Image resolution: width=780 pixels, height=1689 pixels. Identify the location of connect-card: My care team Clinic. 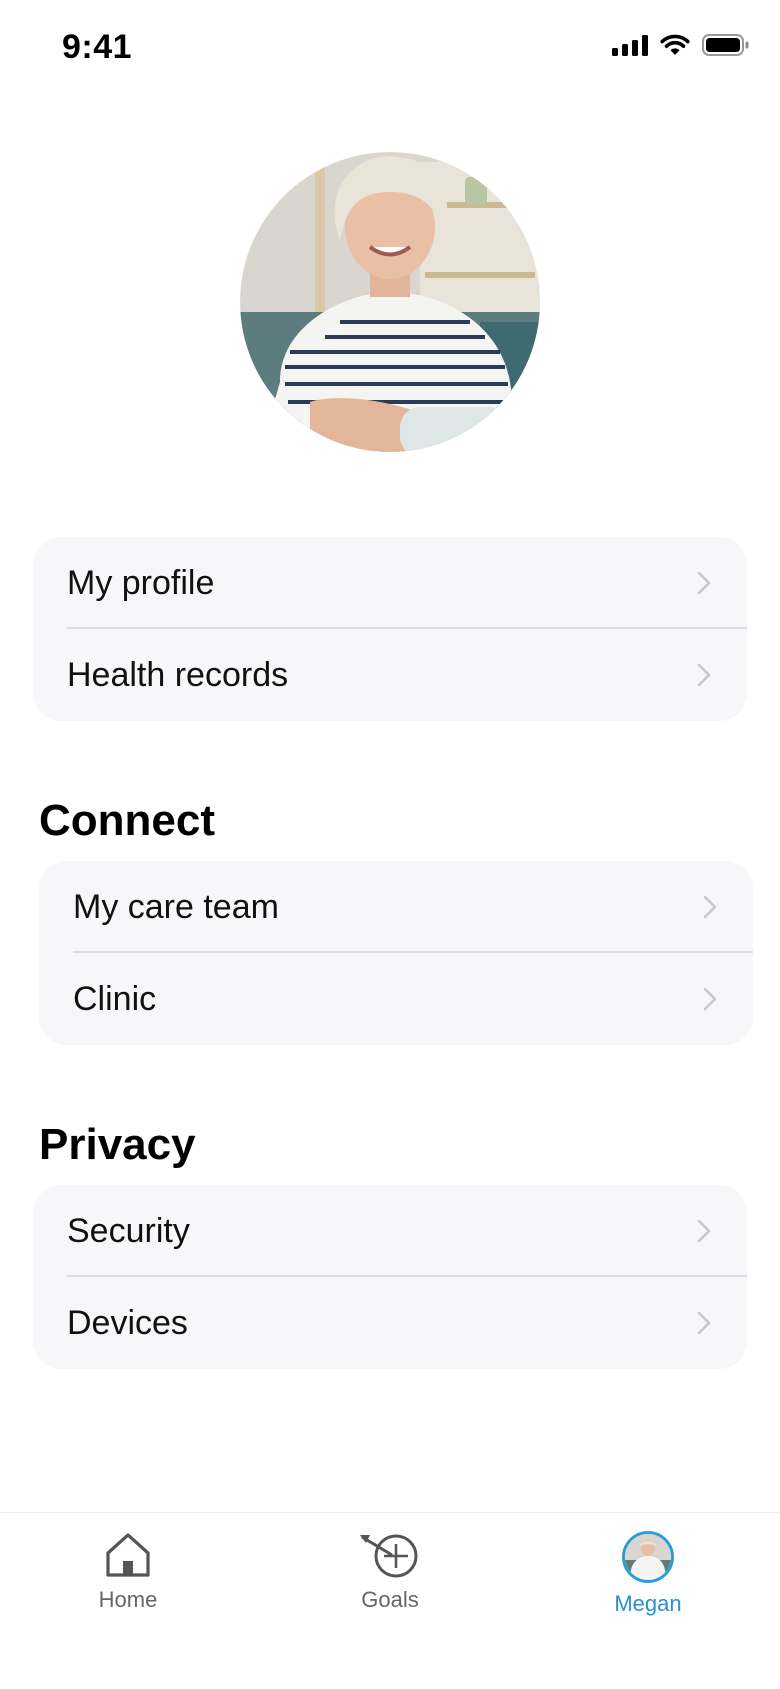
(396, 953).